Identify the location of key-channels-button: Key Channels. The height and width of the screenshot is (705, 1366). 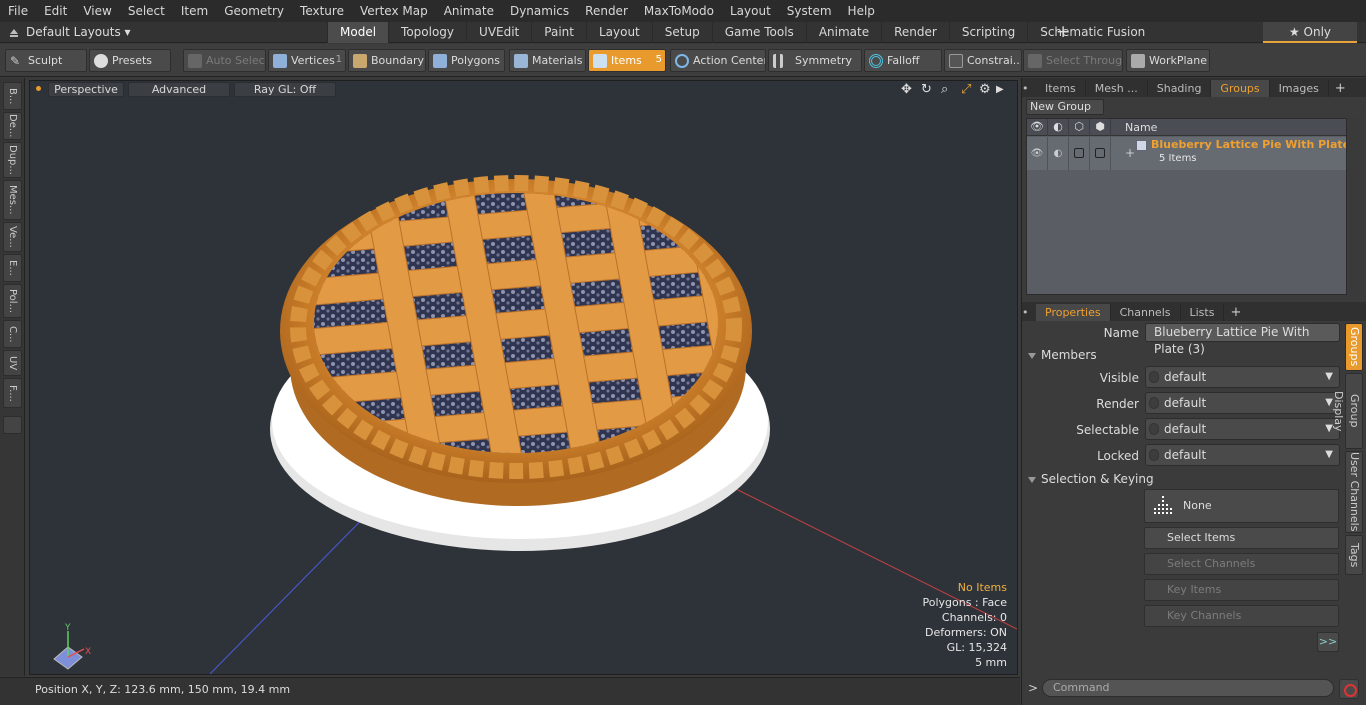
(1241, 616).